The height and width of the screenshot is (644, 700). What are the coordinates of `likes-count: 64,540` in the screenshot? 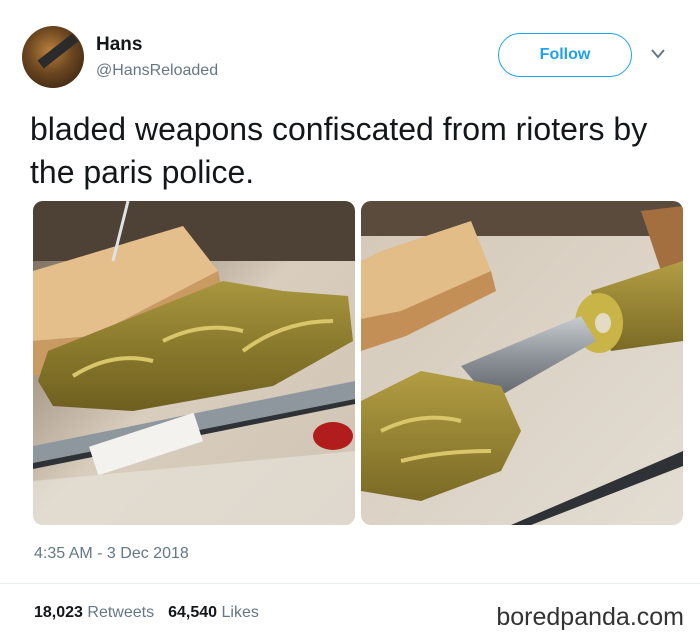 It's located at (193, 612).